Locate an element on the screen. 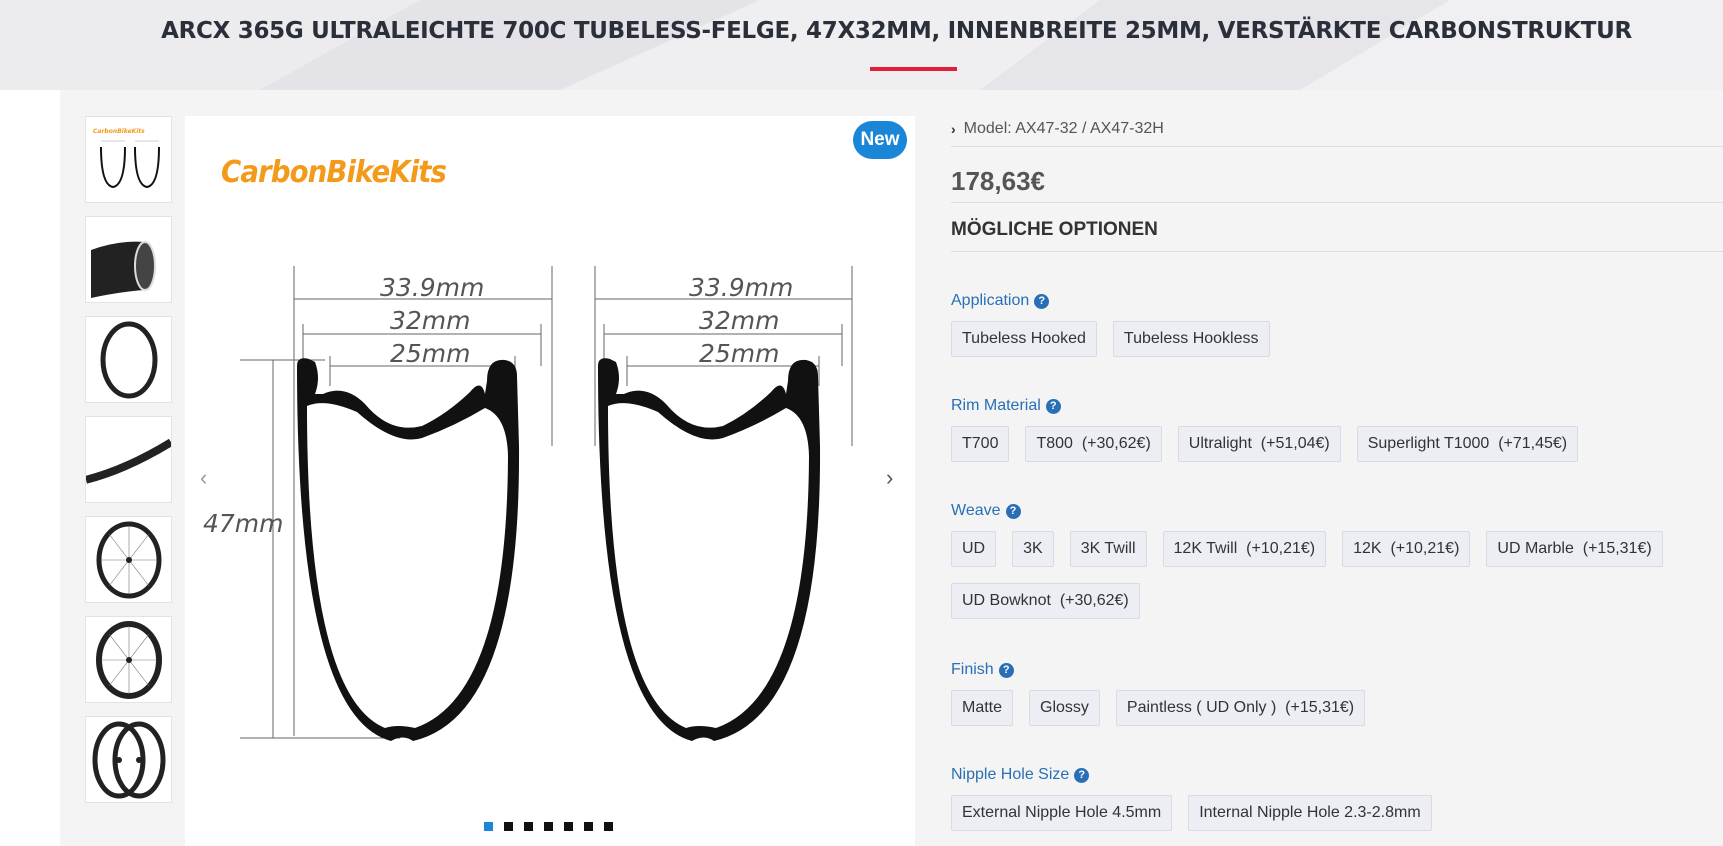 The height and width of the screenshot is (846, 1723). option-button: 3K is located at coordinates (1033, 549).